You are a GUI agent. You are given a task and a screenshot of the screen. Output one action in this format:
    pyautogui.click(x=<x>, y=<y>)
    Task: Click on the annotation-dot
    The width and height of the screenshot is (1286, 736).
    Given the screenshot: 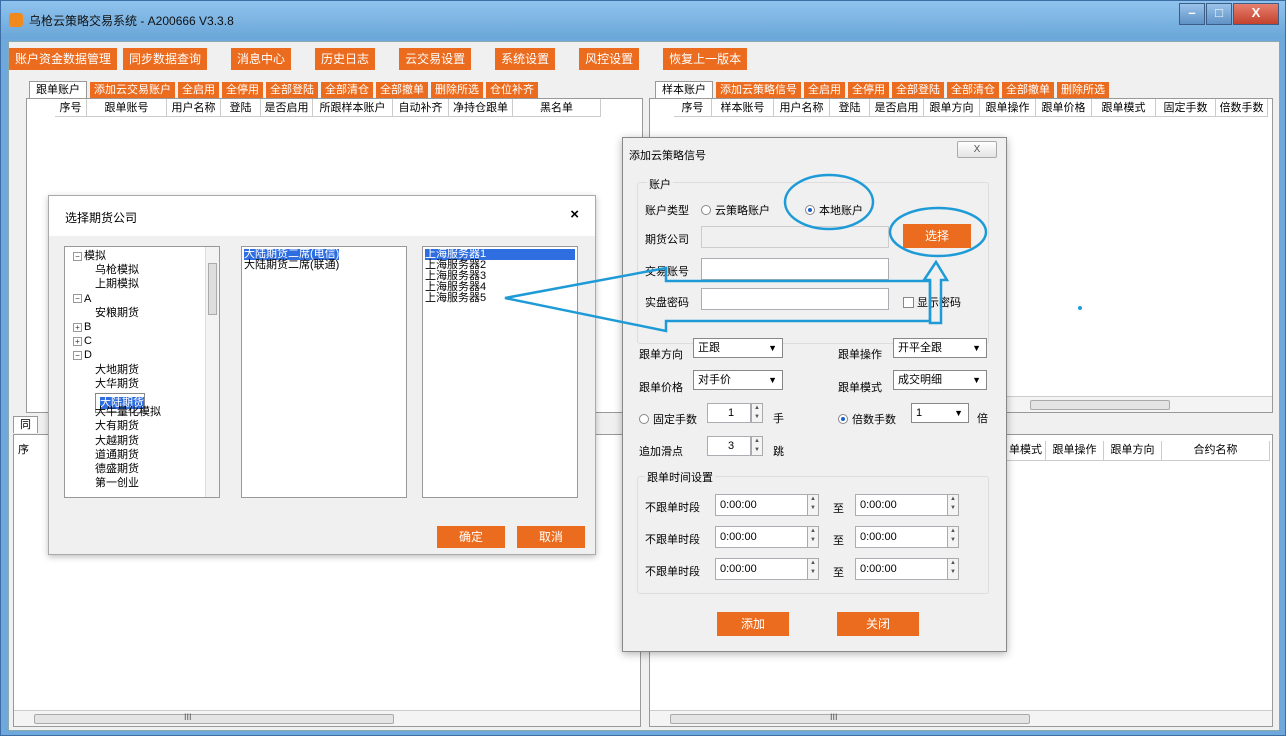 What is the action you would take?
    pyautogui.click(x=1080, y=308)
    